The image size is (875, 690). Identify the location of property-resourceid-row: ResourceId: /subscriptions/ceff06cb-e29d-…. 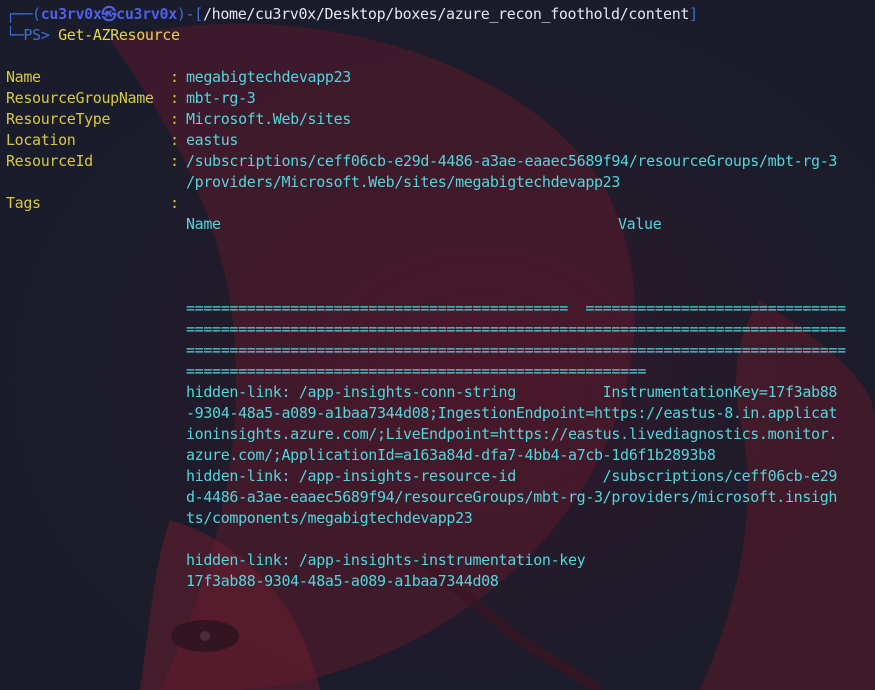
(421, 161).